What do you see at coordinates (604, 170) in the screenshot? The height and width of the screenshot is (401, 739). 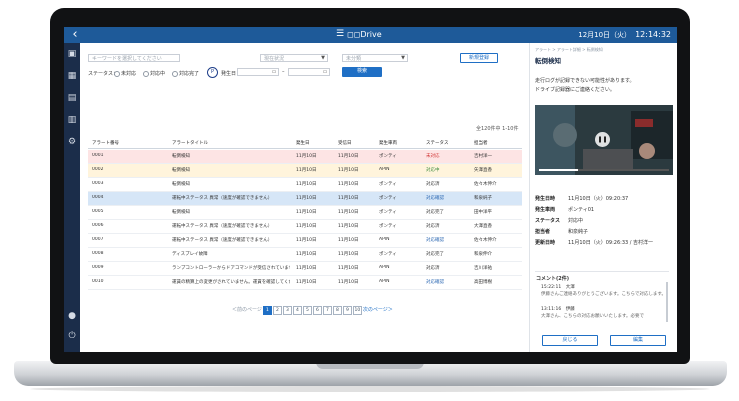 I see `video-progress` at bounding box center [604, 170].